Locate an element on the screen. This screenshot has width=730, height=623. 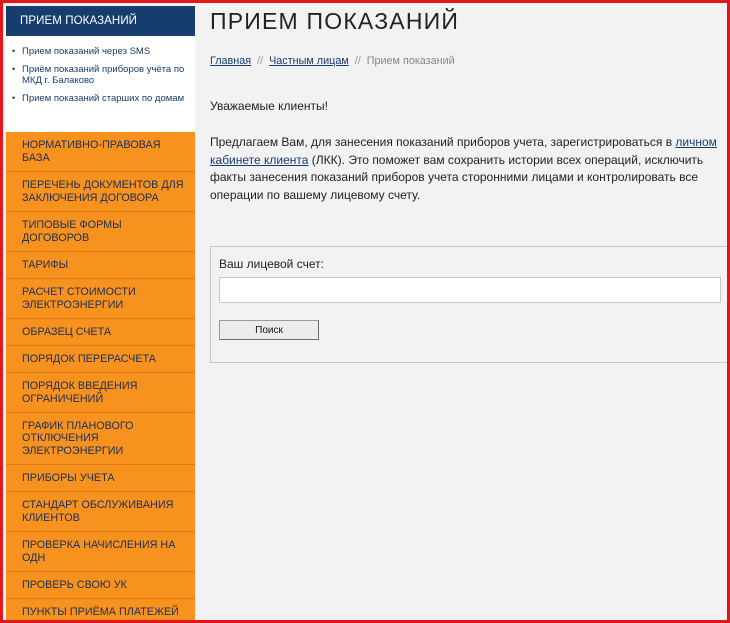
breadcrumb-current: Прием показаний is located at coordinates (410, 61).